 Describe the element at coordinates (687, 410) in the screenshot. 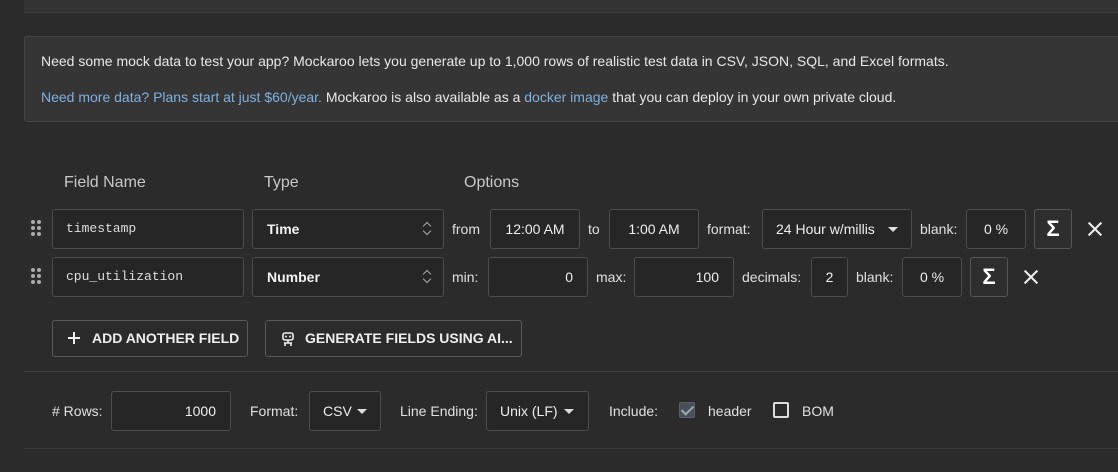

I see `header-checkbox` at that location.